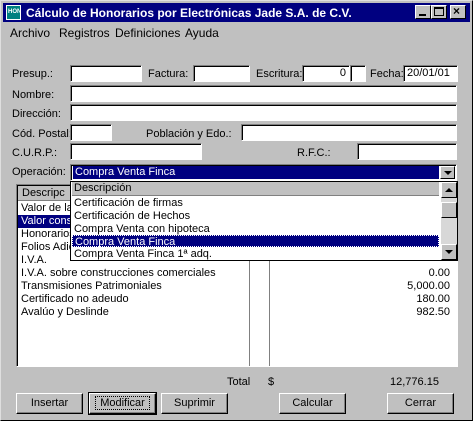 Image resolution: width=473 pixels, height=421 pixels. I want to click on row-value: 982.50, so click(433, 312).